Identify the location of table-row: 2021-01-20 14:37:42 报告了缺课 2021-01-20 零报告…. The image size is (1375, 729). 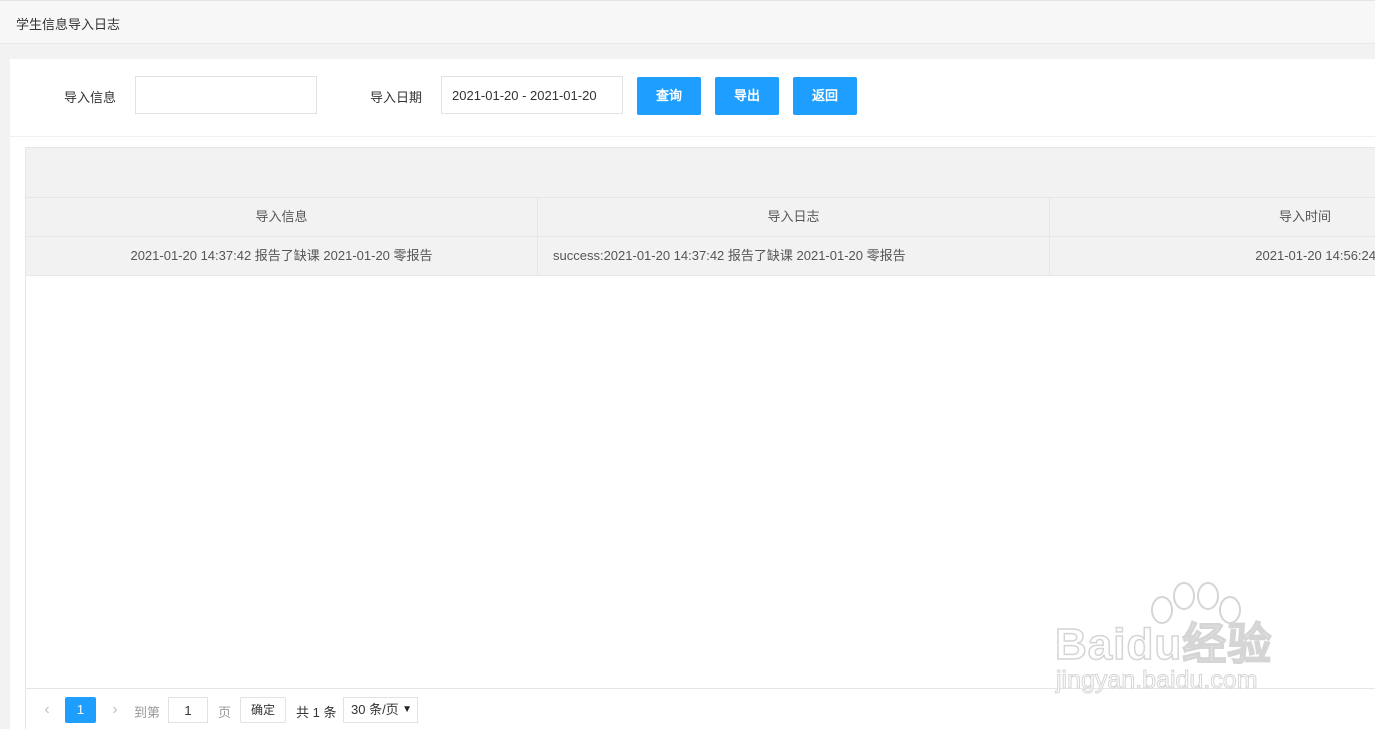
(700, 256).